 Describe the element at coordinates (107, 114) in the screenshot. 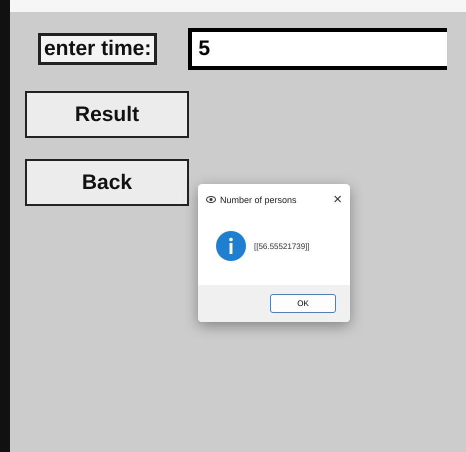

I see `result-button: Result` at that location.